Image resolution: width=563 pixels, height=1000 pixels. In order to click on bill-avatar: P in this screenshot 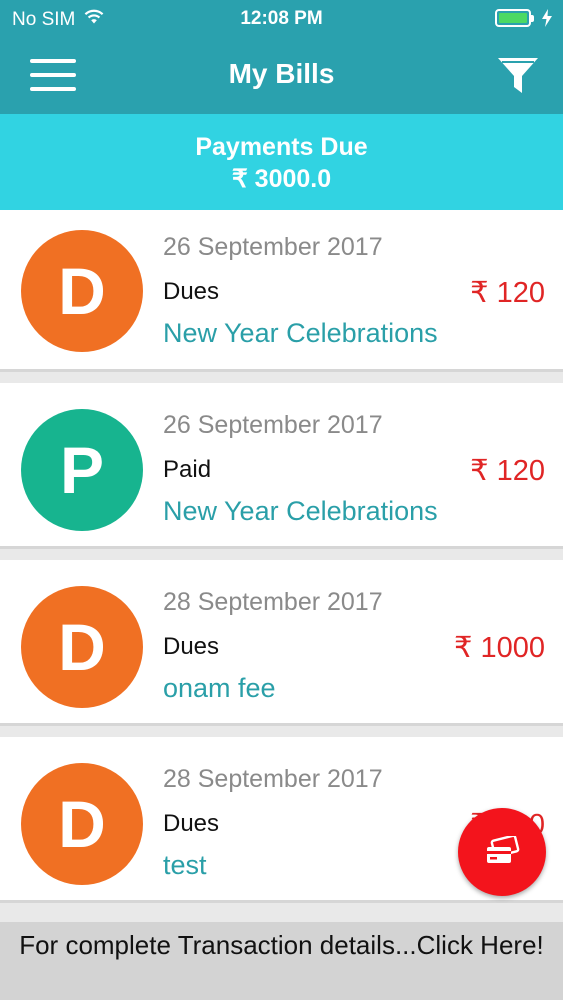, I will do `click(82, 470)`.